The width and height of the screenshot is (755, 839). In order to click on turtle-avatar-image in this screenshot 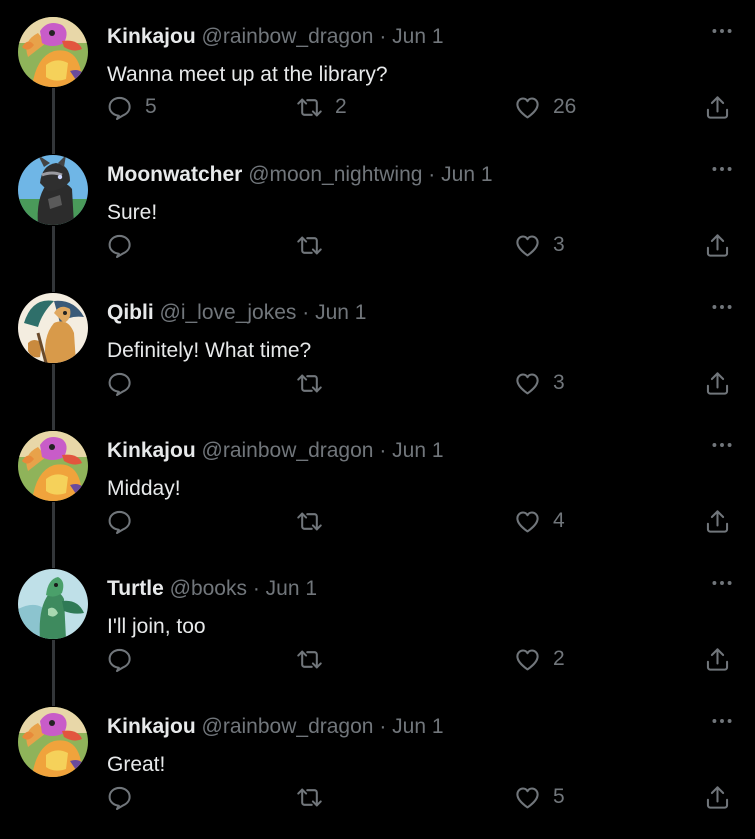, I will do `click(53, 604)`.